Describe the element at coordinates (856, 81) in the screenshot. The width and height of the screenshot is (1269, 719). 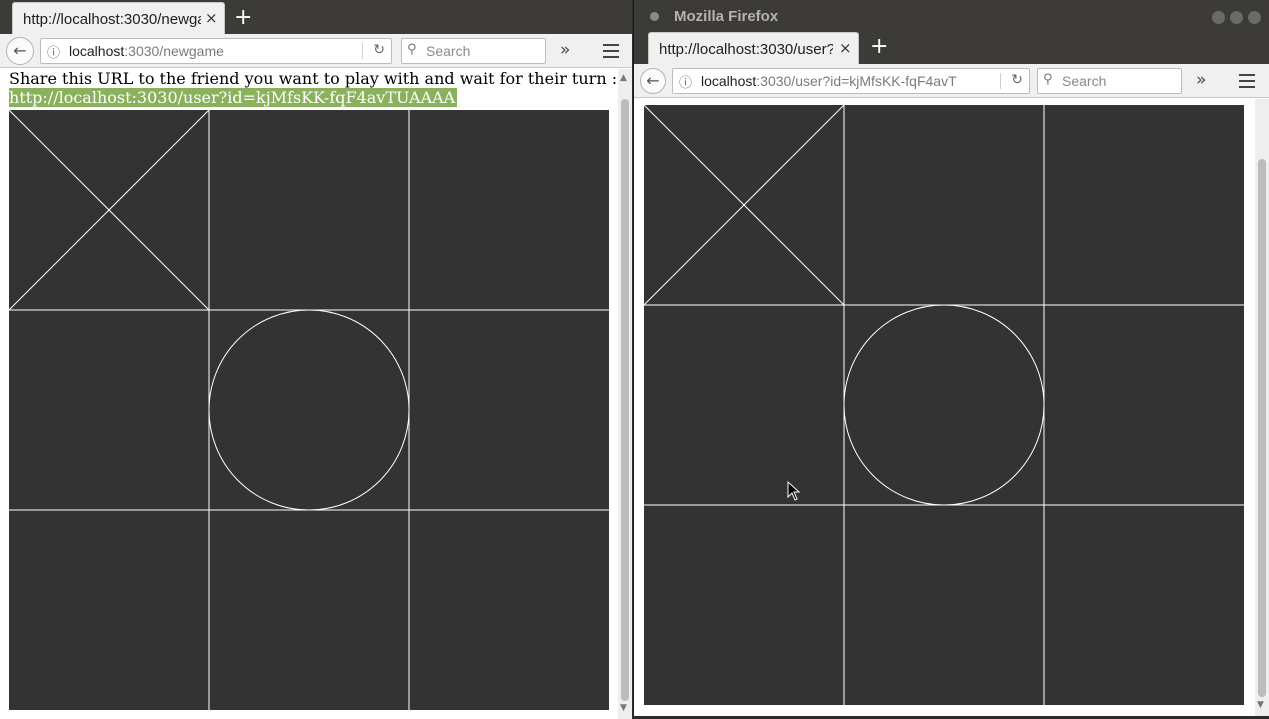
I see `url-path: :3030/user?id=kjMfsKK-fqF4avT` at that location.